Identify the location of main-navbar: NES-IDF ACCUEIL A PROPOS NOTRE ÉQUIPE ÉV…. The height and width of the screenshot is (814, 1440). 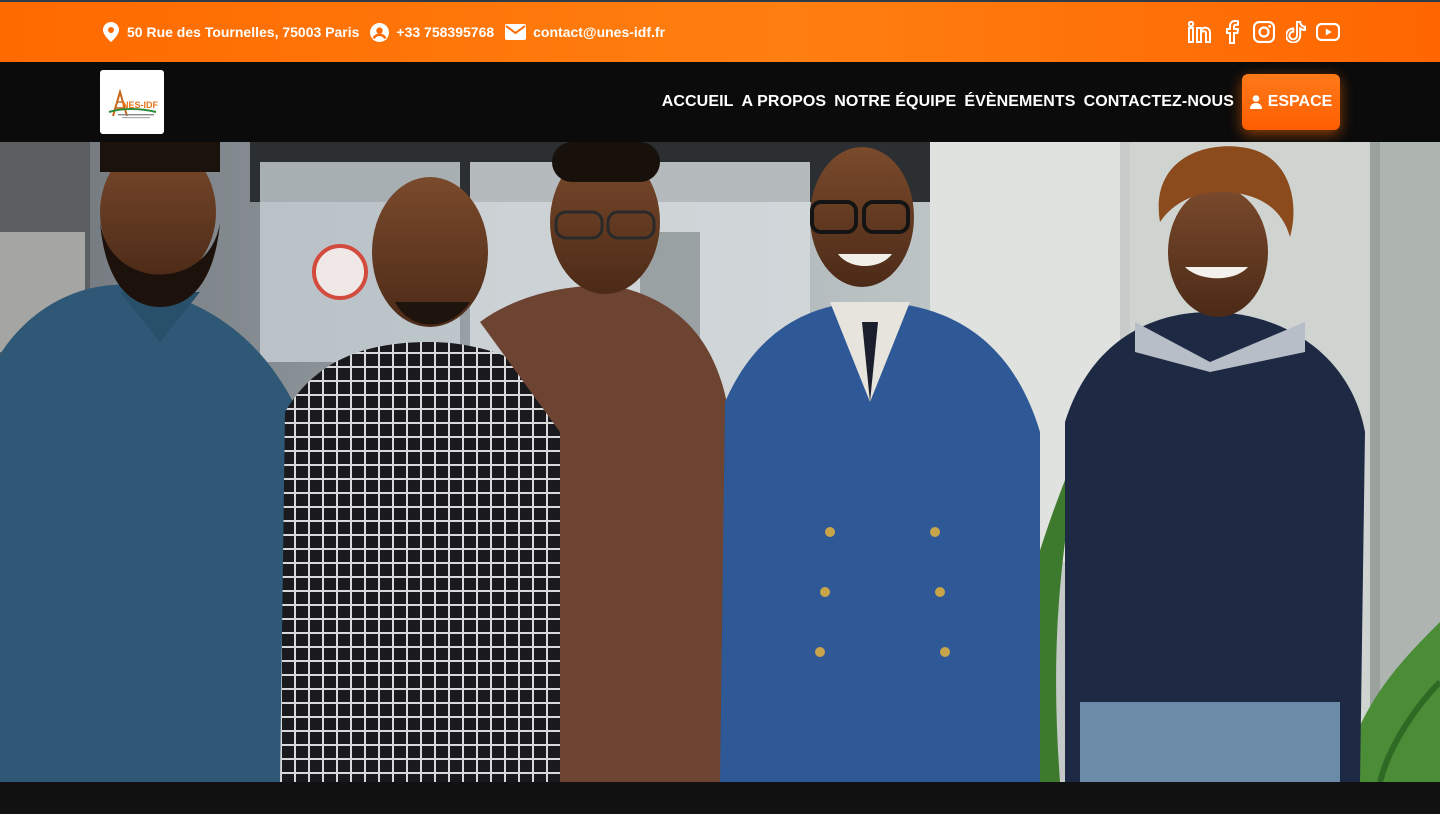
(720, 102).